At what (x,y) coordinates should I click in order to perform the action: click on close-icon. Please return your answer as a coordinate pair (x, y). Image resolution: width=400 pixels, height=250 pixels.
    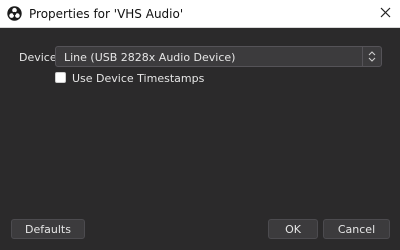
    Looking at the image, I should click on (385, 14).